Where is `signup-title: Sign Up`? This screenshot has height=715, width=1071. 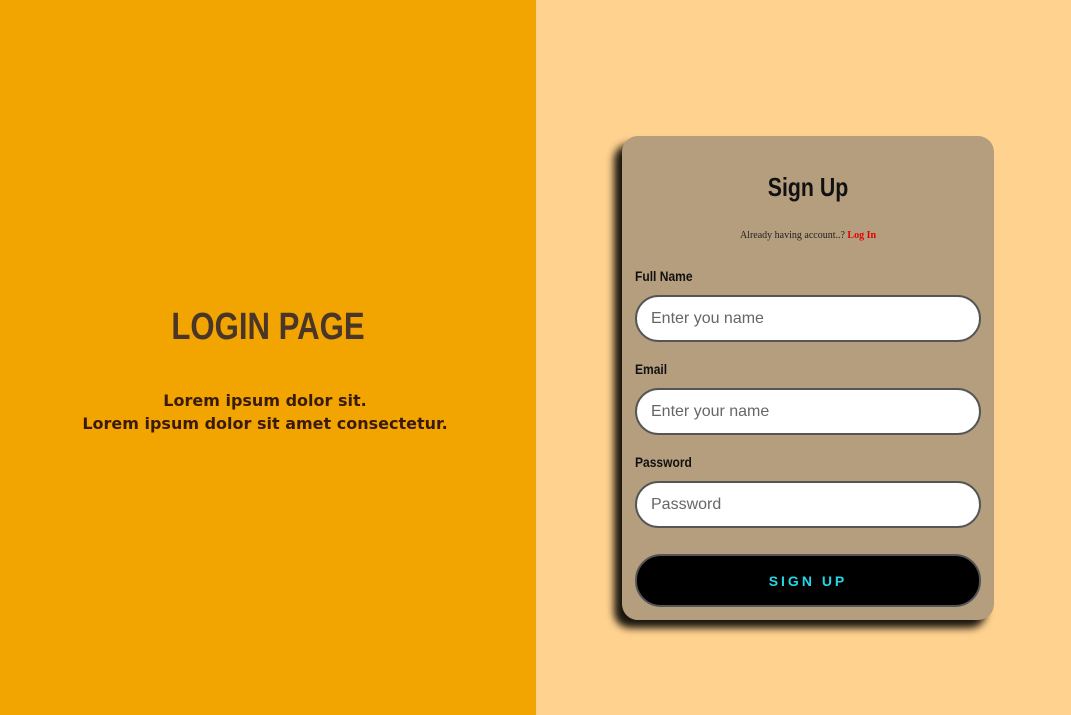
signup-title: Sign Up is located at coordinates (808, 187).